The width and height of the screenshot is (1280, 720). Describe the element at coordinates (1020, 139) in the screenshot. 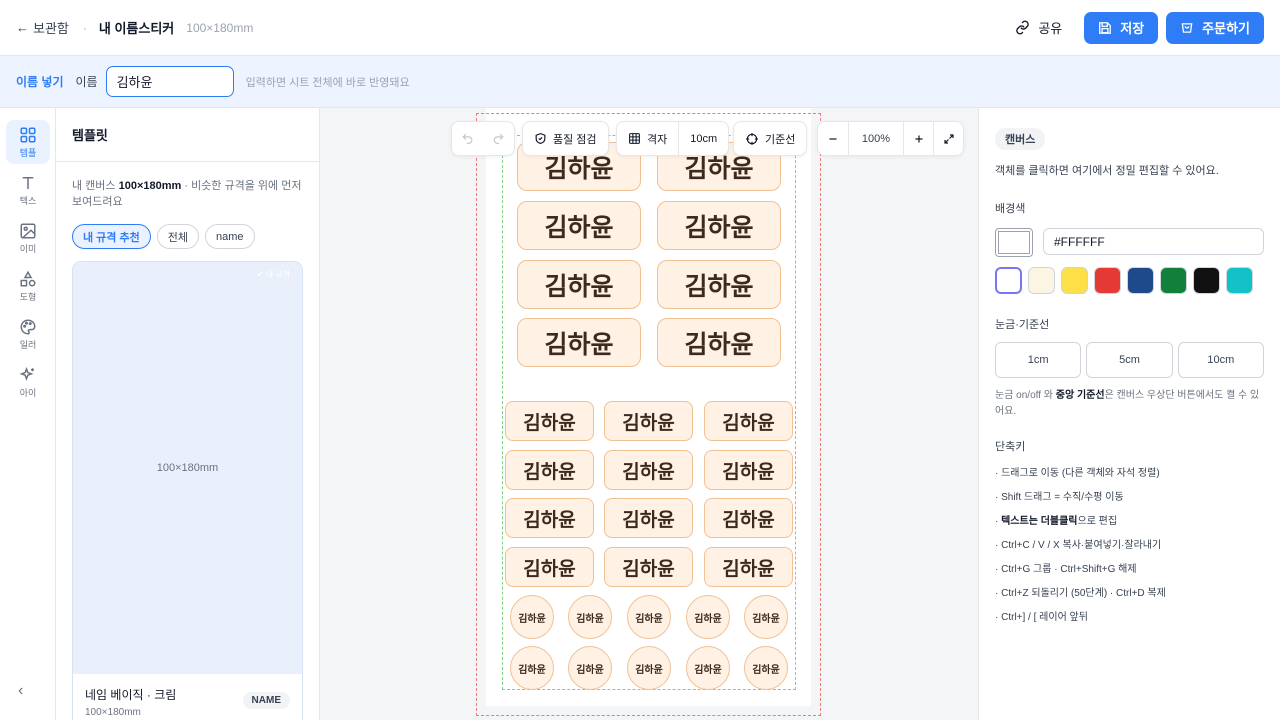

I see `selection-type-tag: 캔버스` at that location.